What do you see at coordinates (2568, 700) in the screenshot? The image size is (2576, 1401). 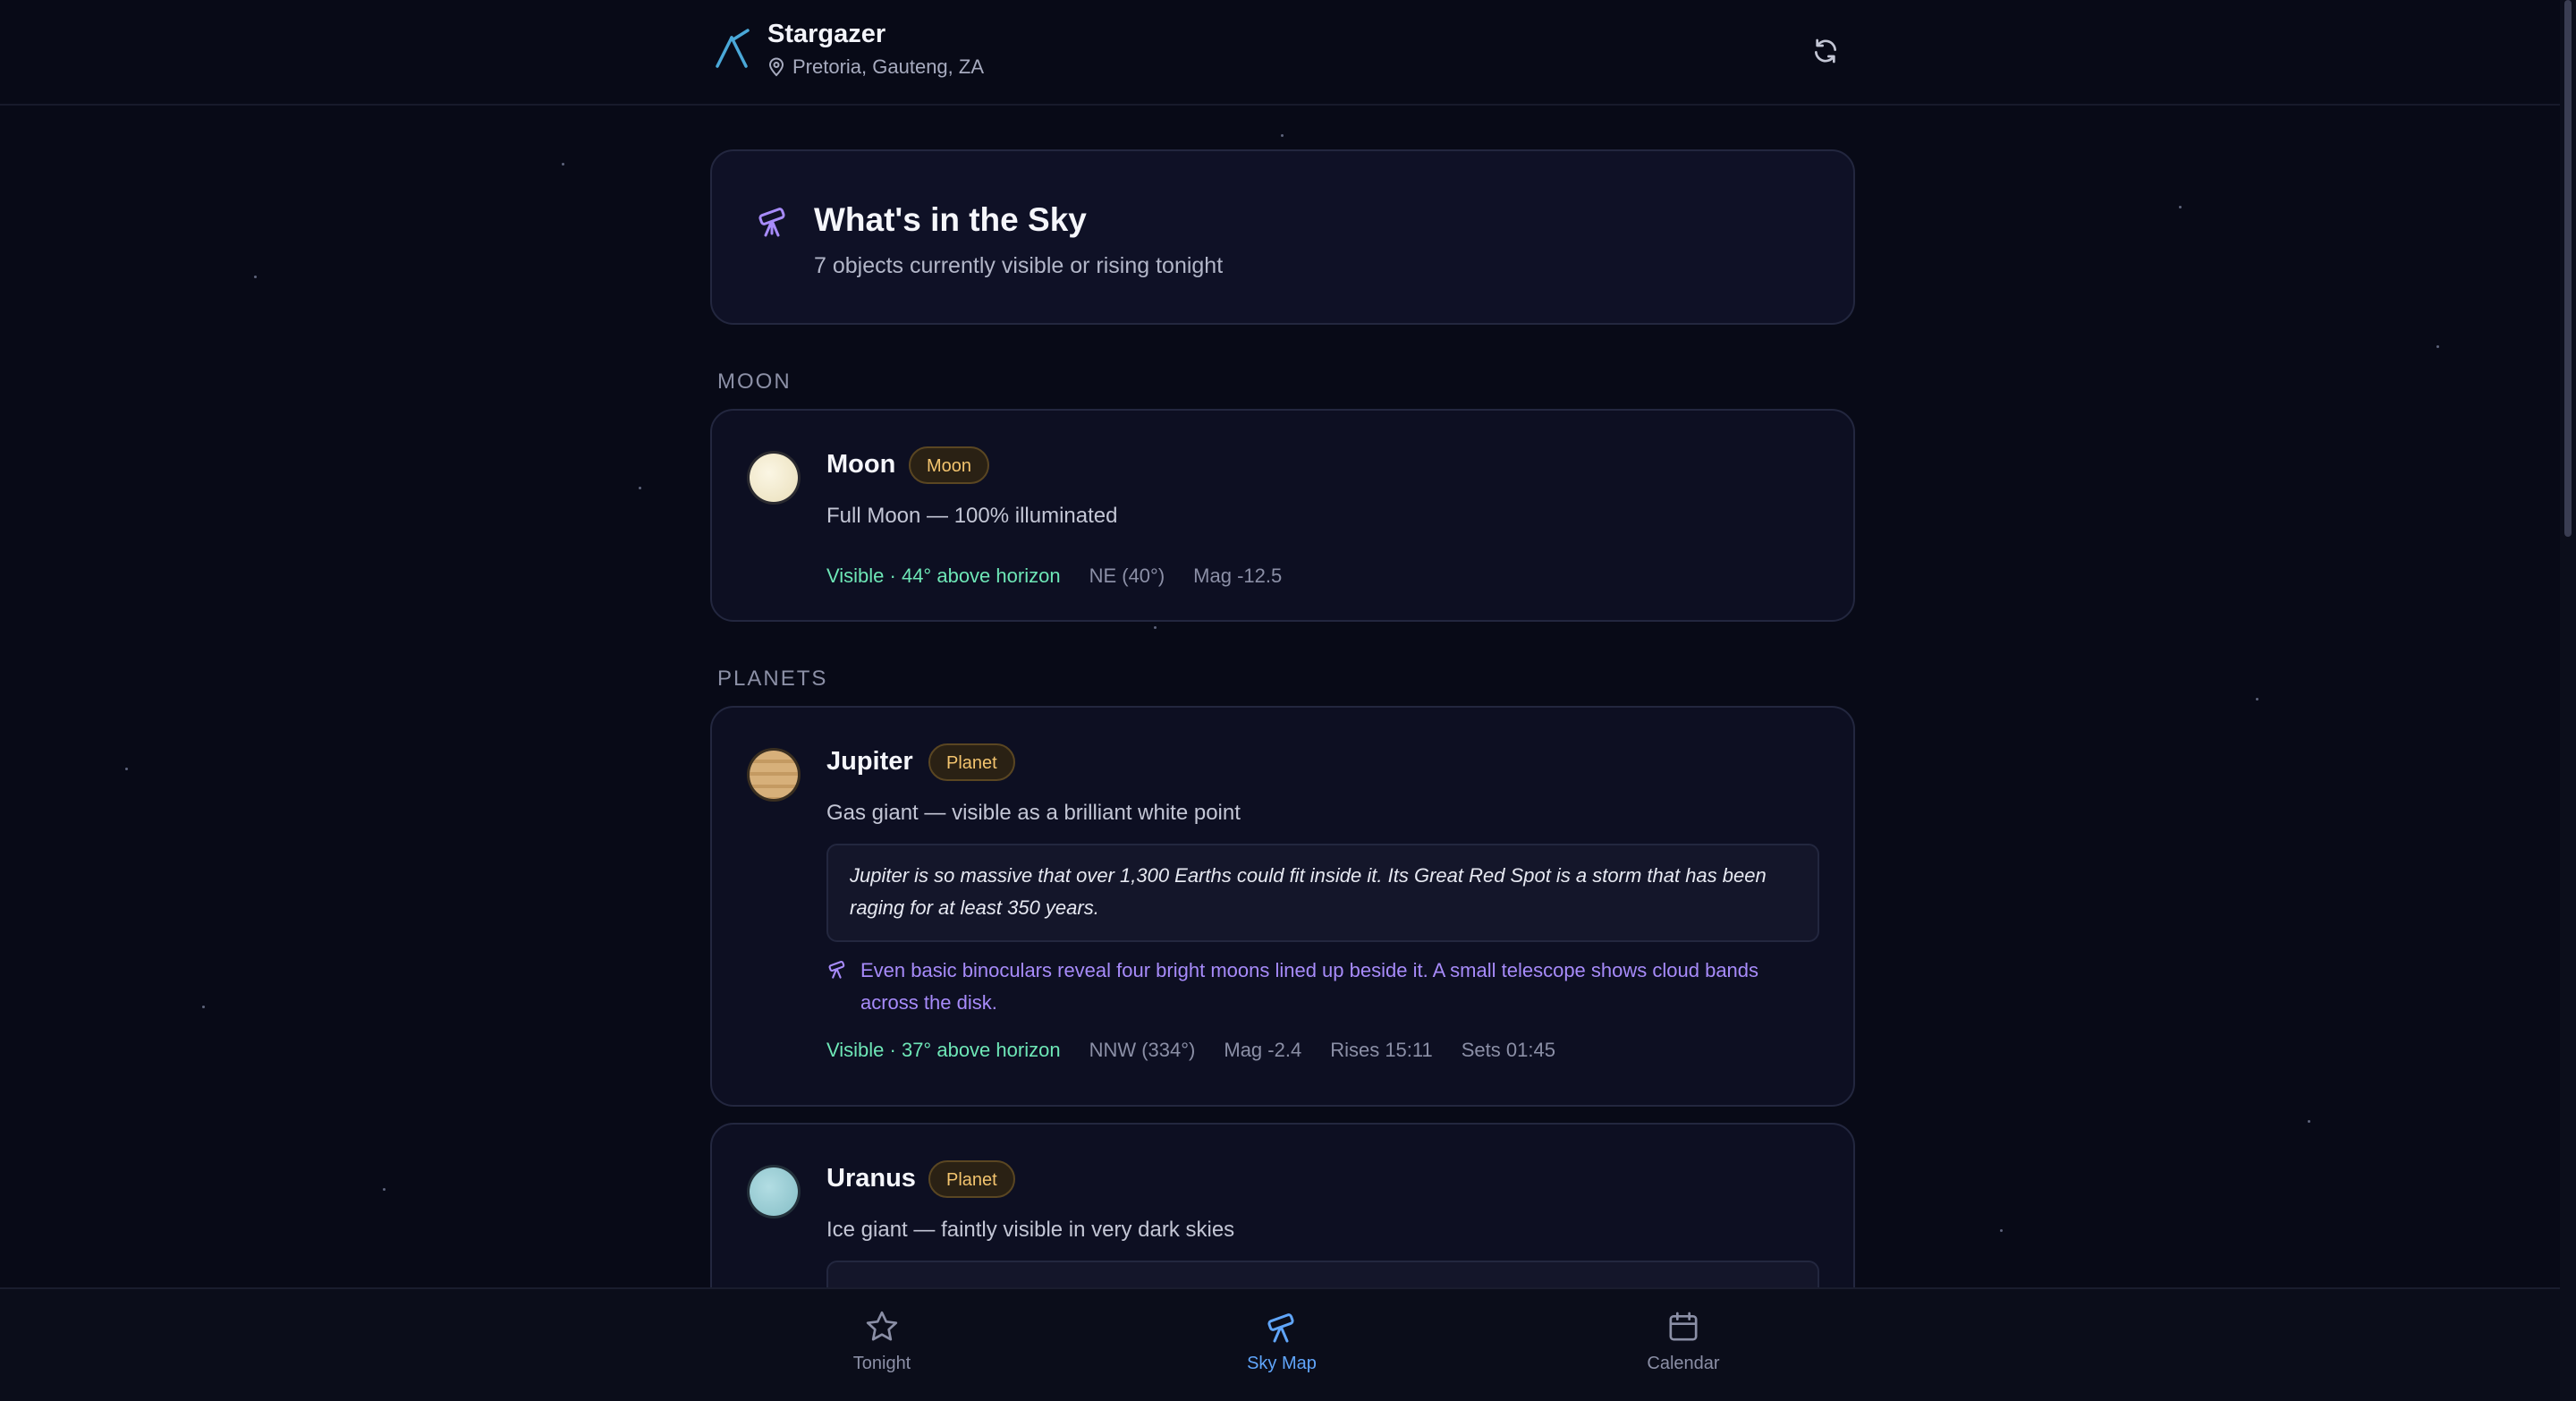 I see `page-scrollbar` at bounding box center [2568, 700].